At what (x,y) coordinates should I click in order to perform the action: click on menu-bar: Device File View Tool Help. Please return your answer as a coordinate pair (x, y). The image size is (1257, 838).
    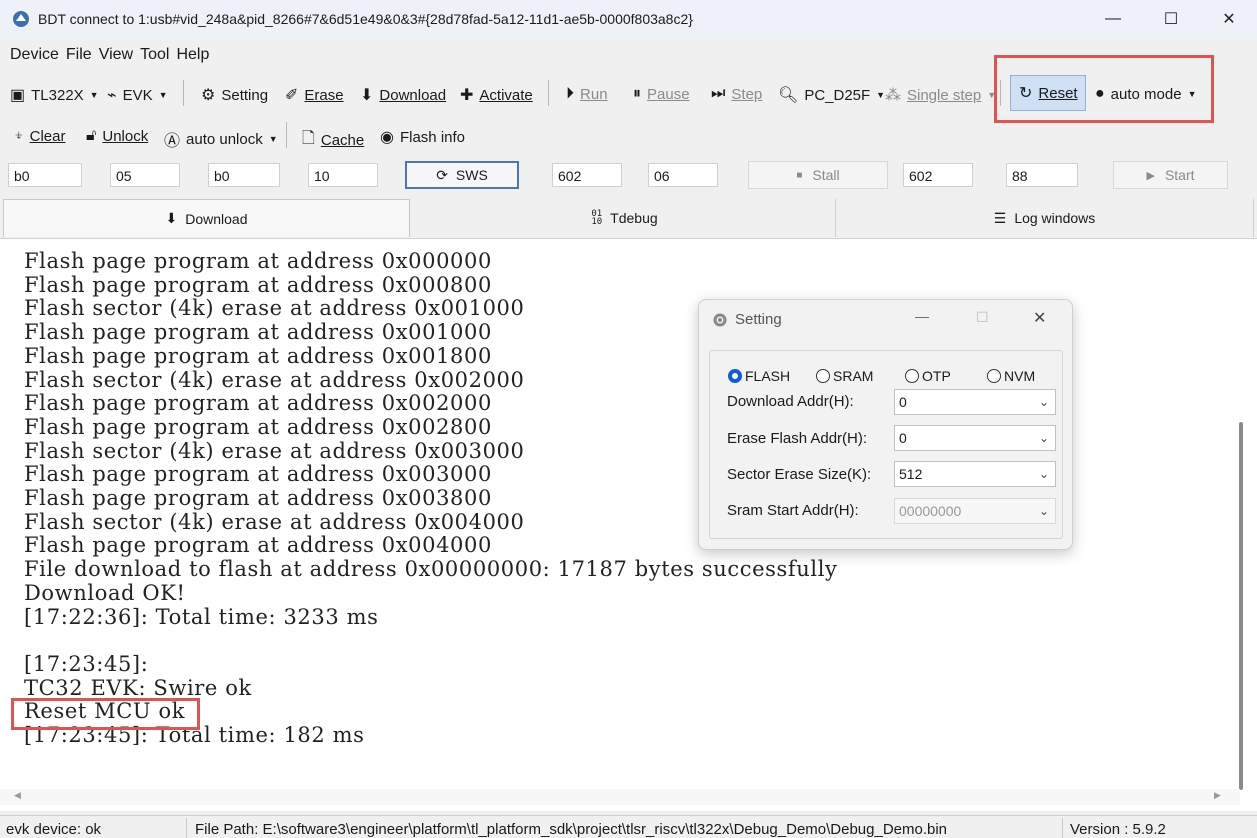
    Looking at the image, I should click on (108, 55).